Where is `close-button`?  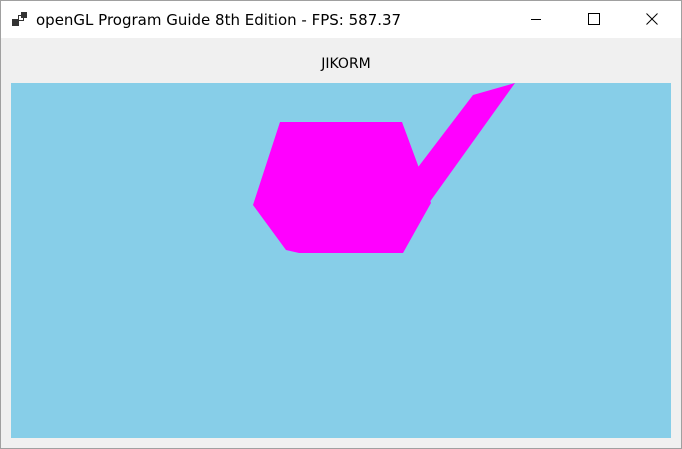
close-button is located at coordinates (652, 19).